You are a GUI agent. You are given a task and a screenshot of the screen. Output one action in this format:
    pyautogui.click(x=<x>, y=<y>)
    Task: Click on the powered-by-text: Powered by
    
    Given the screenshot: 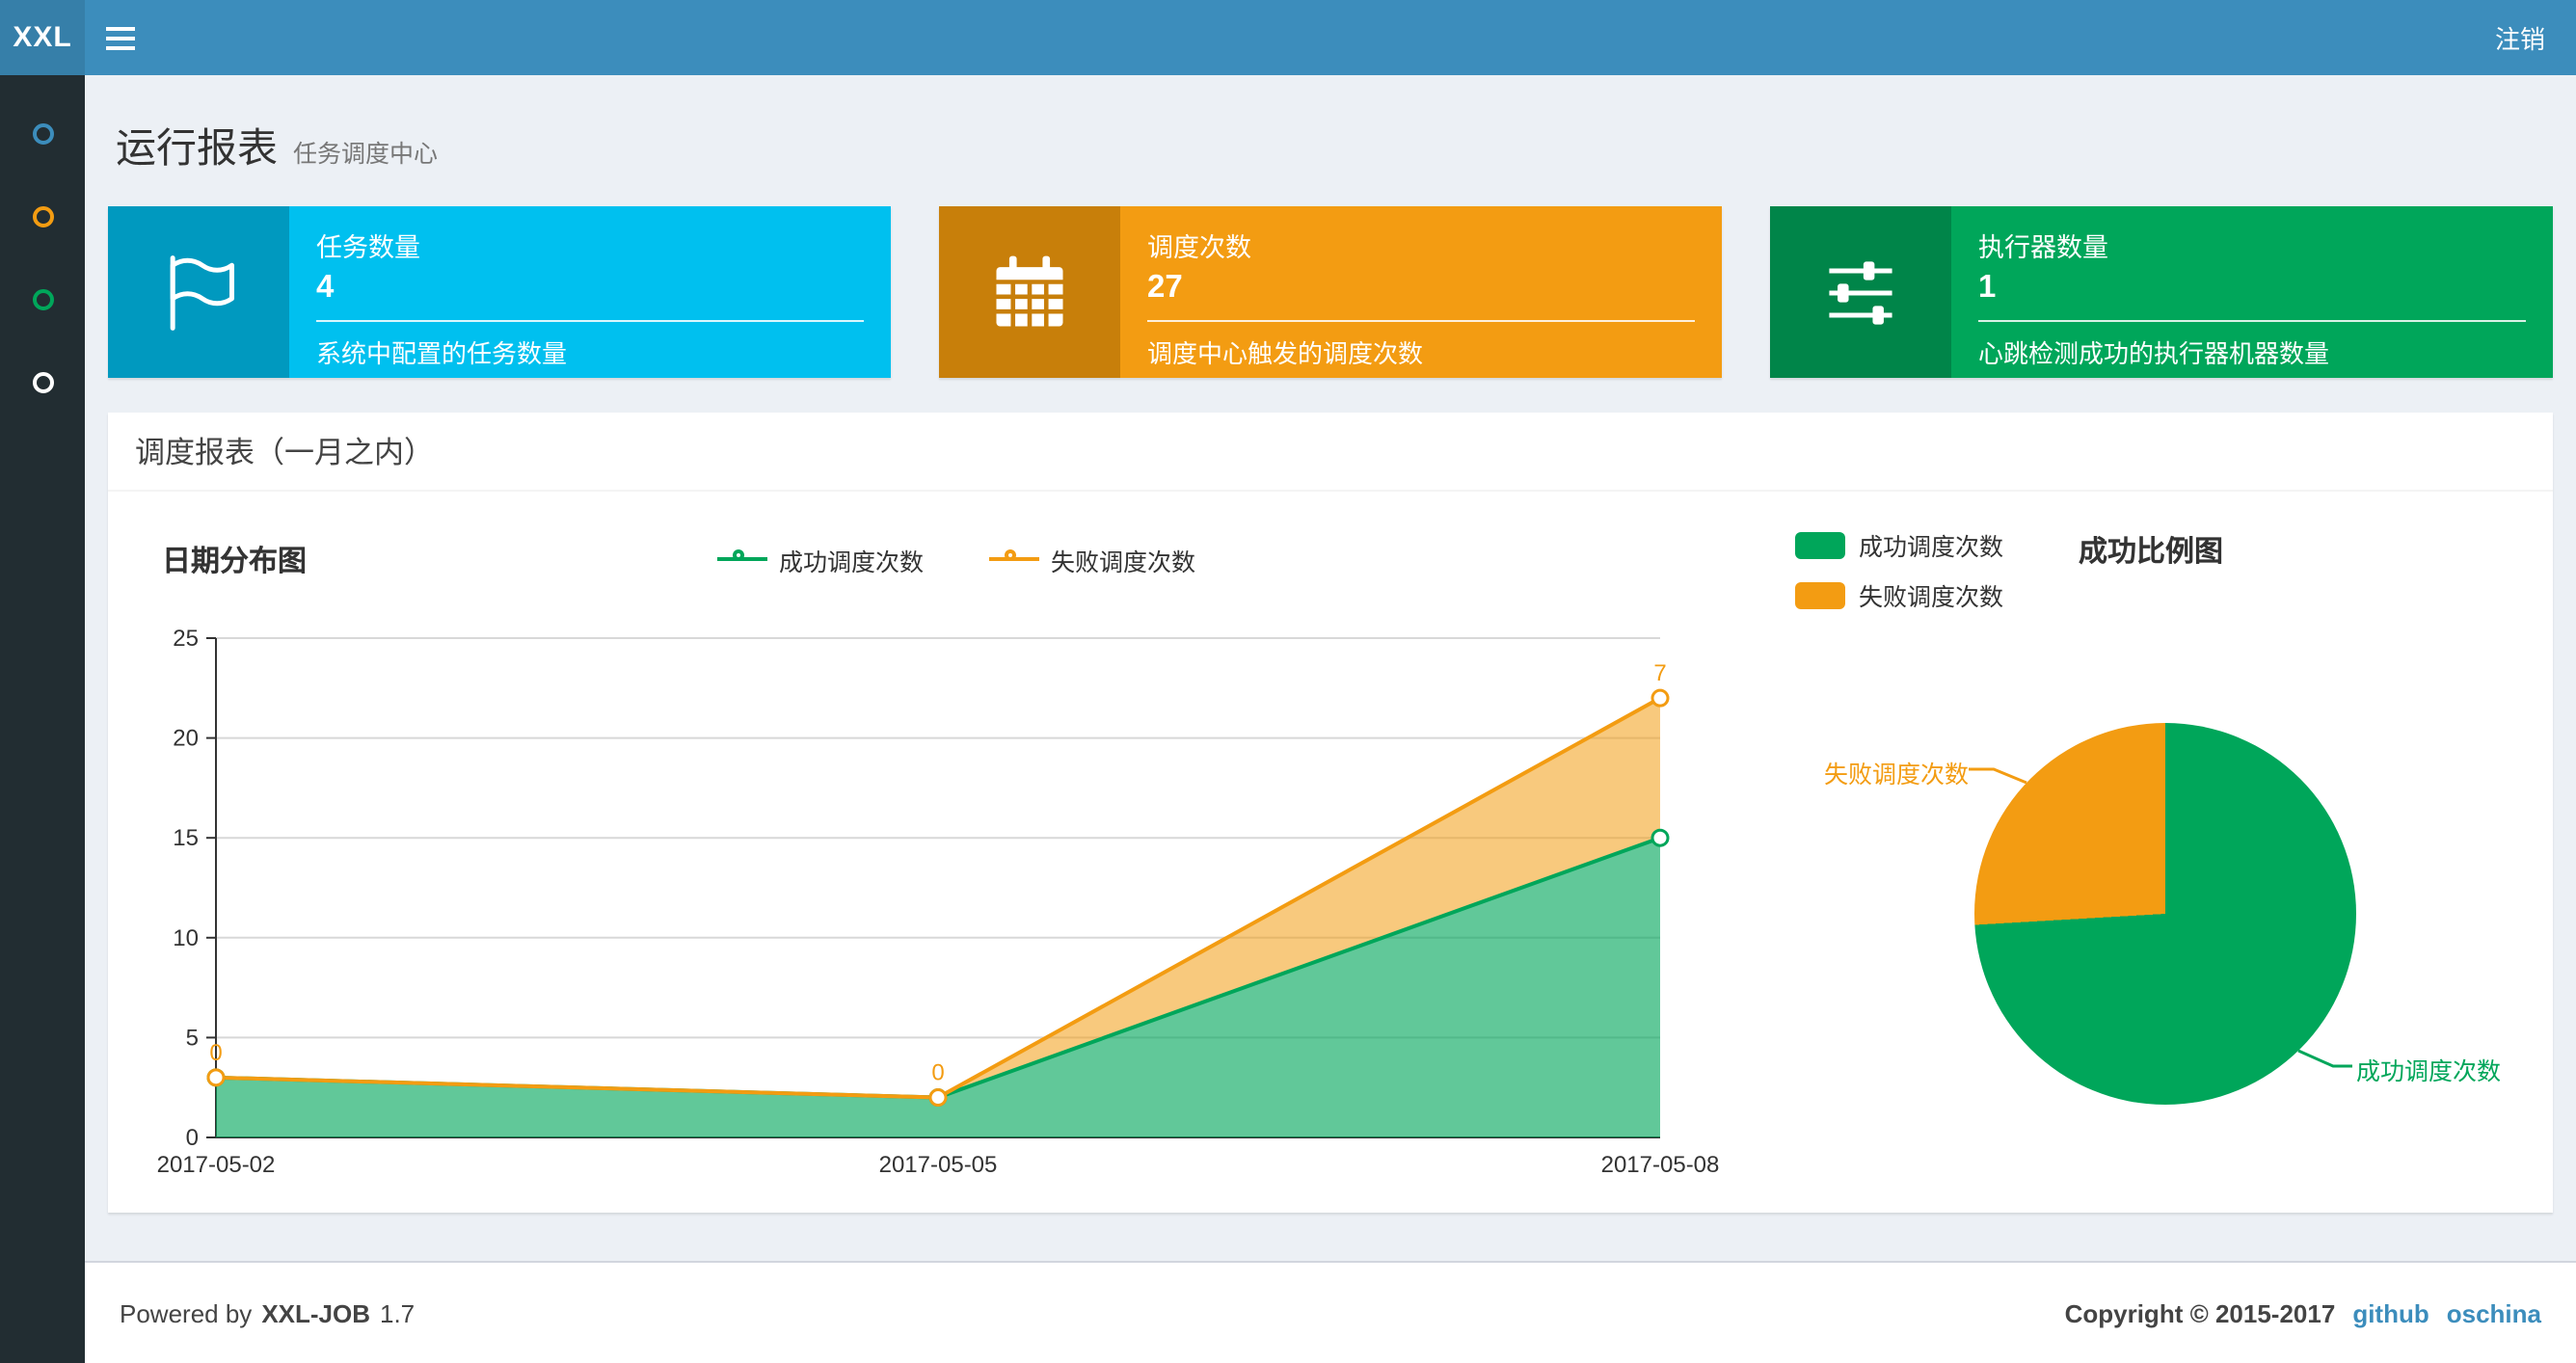 What is the action you would take?
    pyautogui.click(x=187, y=1312)
    